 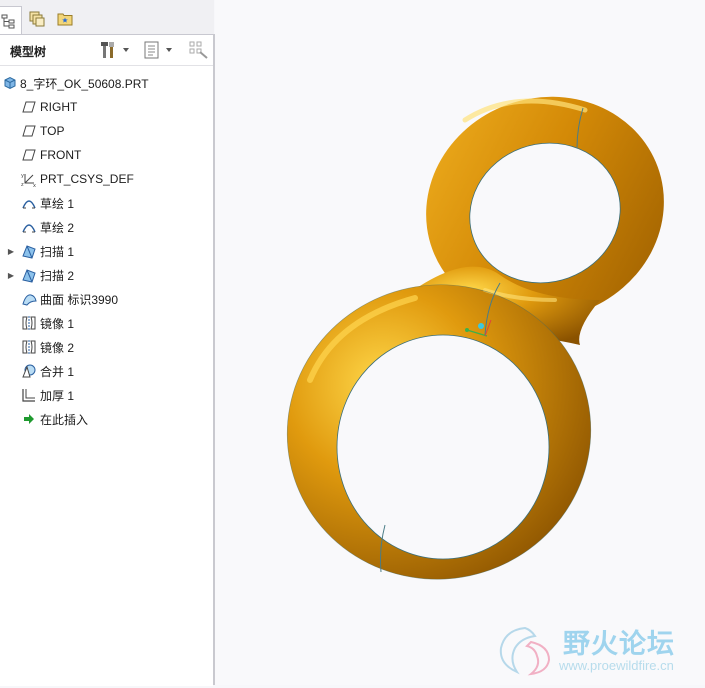 What do you see at coordinates (87, 179) in the screenshot?
I see `tree-item-label: PRT_CSYS_DEF` at bounding box center [87, 179].